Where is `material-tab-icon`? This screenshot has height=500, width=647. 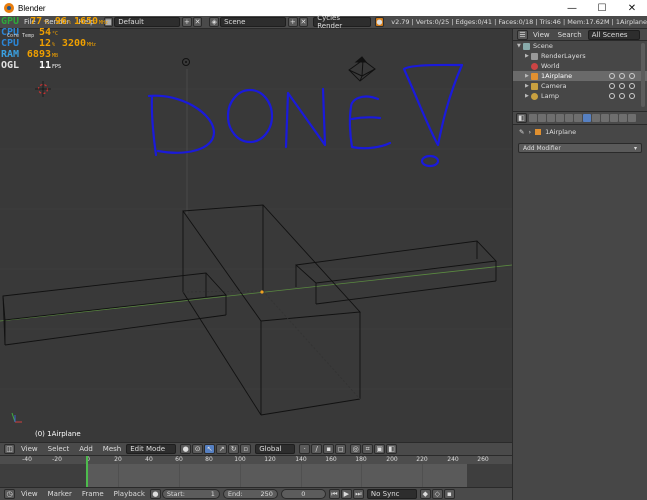 material-tab-icon is located at coordinates (605, 118).